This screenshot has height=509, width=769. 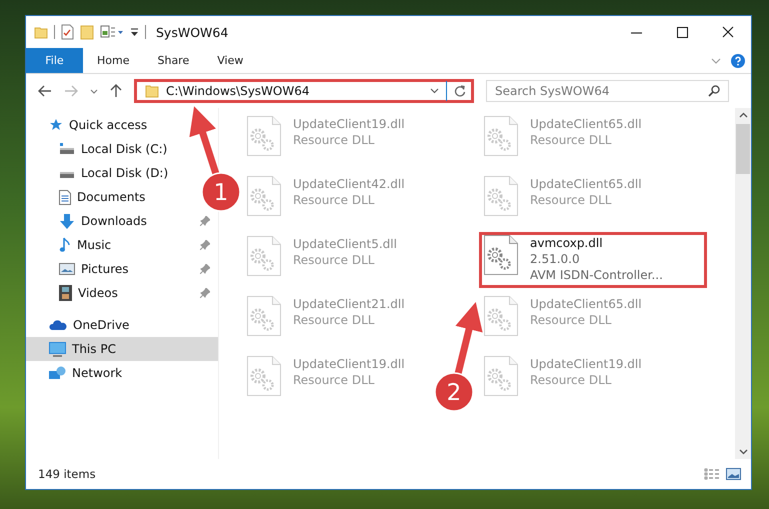 What do you see at coordinates (67, 32) in the screenshot?
I see `properties-icon` at bounding box center [67, 32].